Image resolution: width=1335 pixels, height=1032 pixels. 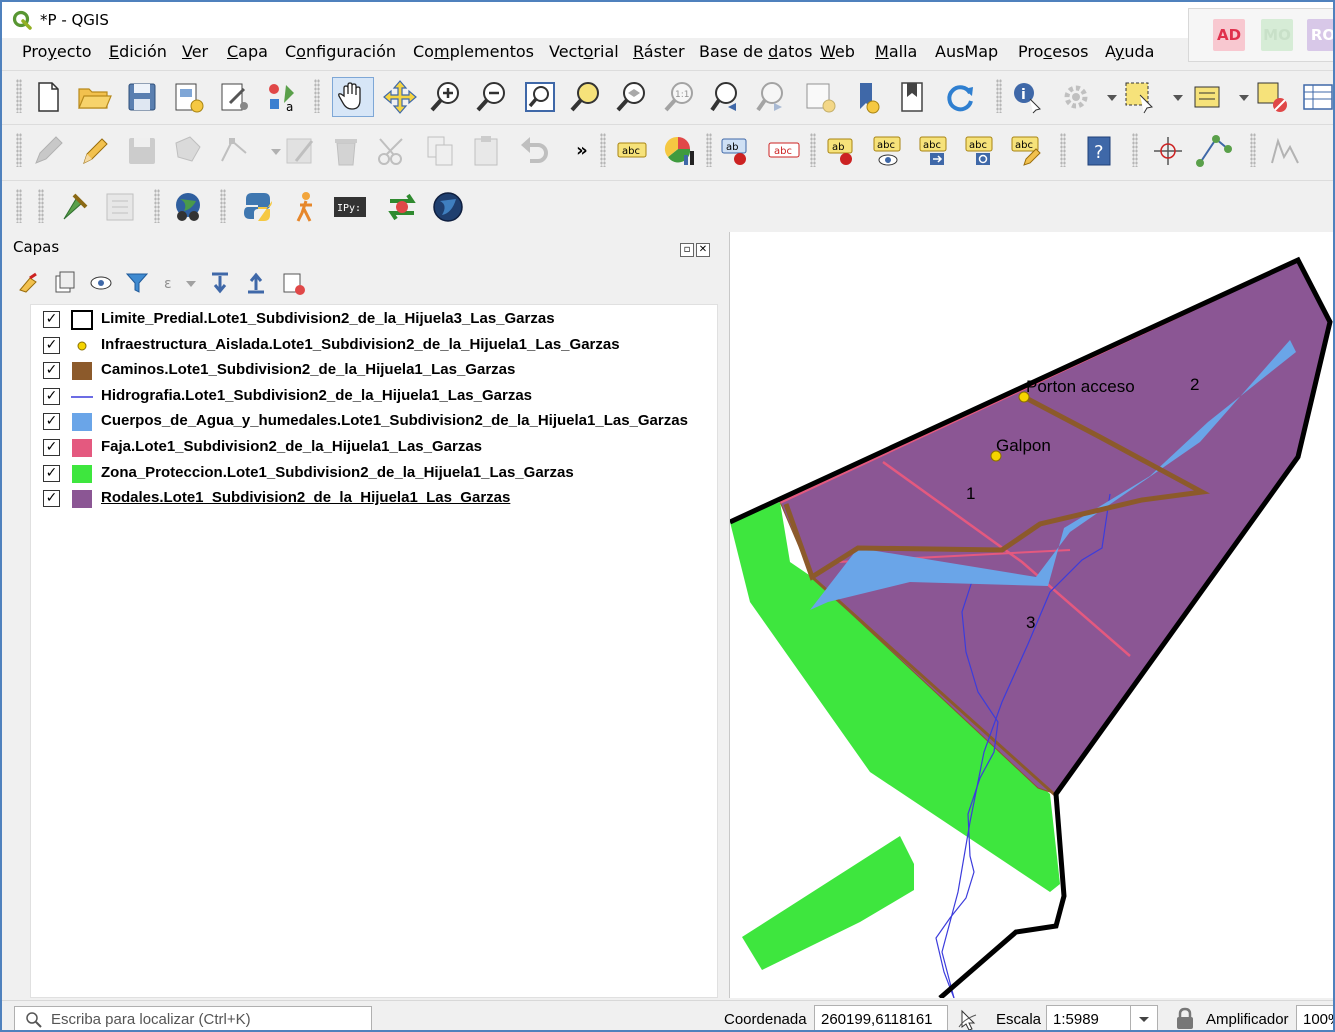 What do you see at coordinates (968, 1019) in the screenshot?
I see `mouse-coordinate-icon` at bounding box center [968, 1019].